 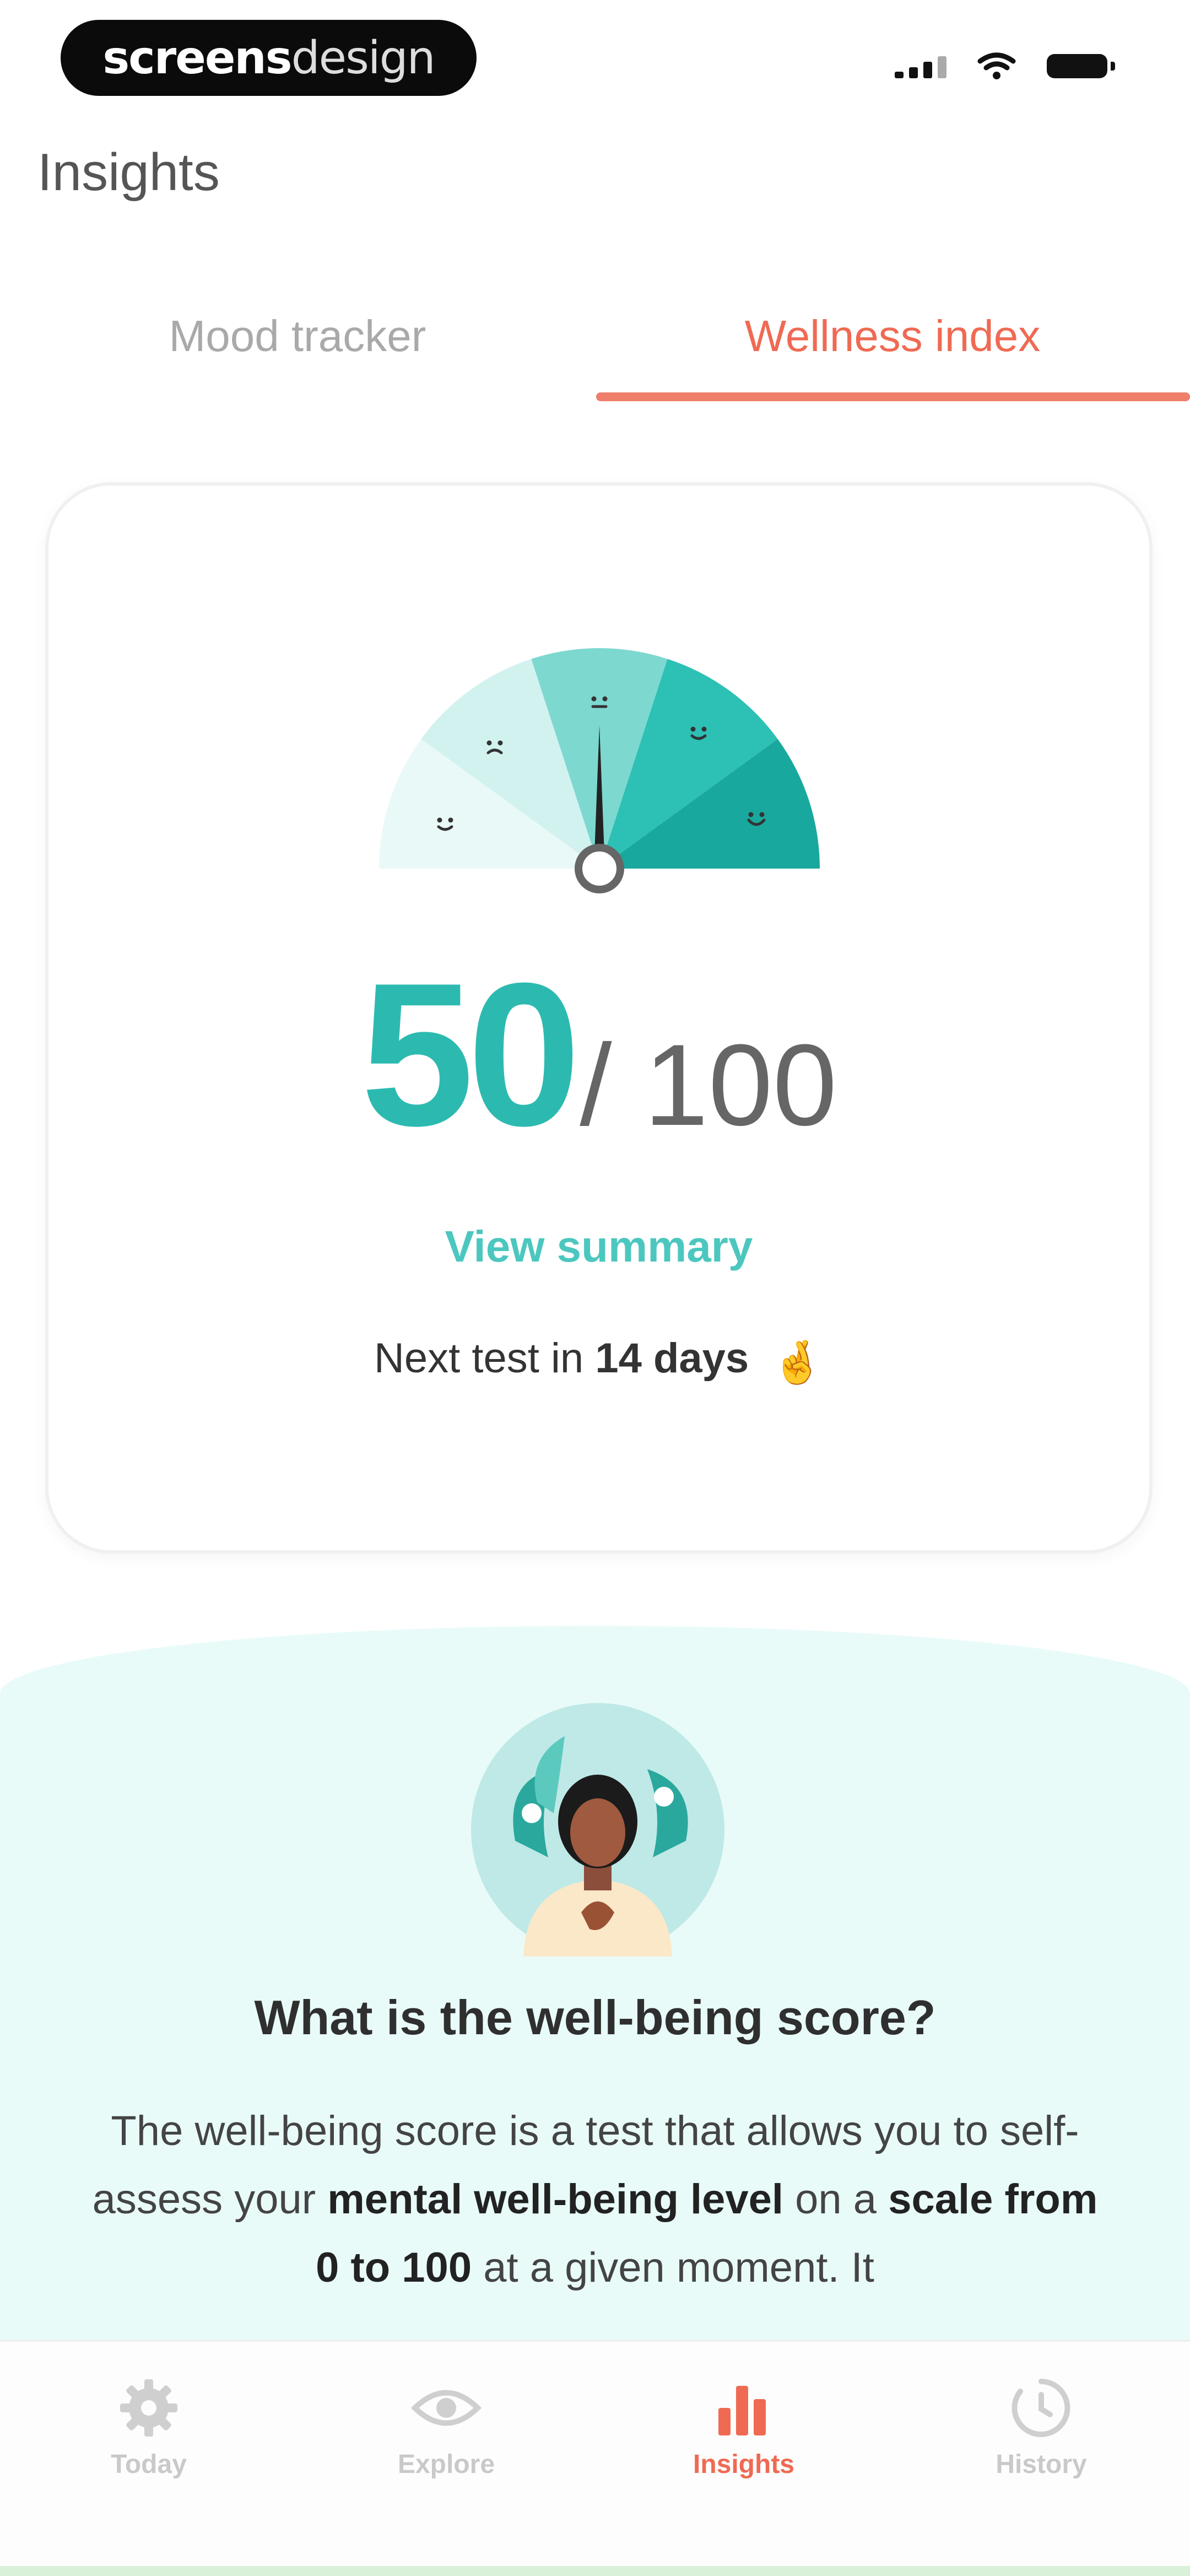 What do you see at coordinates (1041, 2408) in the screenshot?
I see `clock-icon` at bounding box center [1041, 2408].